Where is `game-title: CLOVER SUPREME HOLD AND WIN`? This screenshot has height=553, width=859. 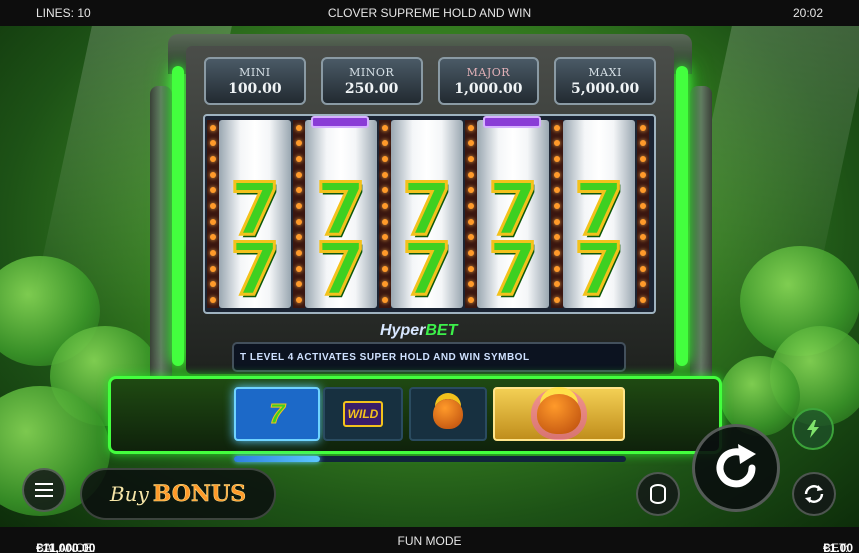
game-title: CLOVER SUPREME HOLD AND WIN is located at coordinates (429, 13).